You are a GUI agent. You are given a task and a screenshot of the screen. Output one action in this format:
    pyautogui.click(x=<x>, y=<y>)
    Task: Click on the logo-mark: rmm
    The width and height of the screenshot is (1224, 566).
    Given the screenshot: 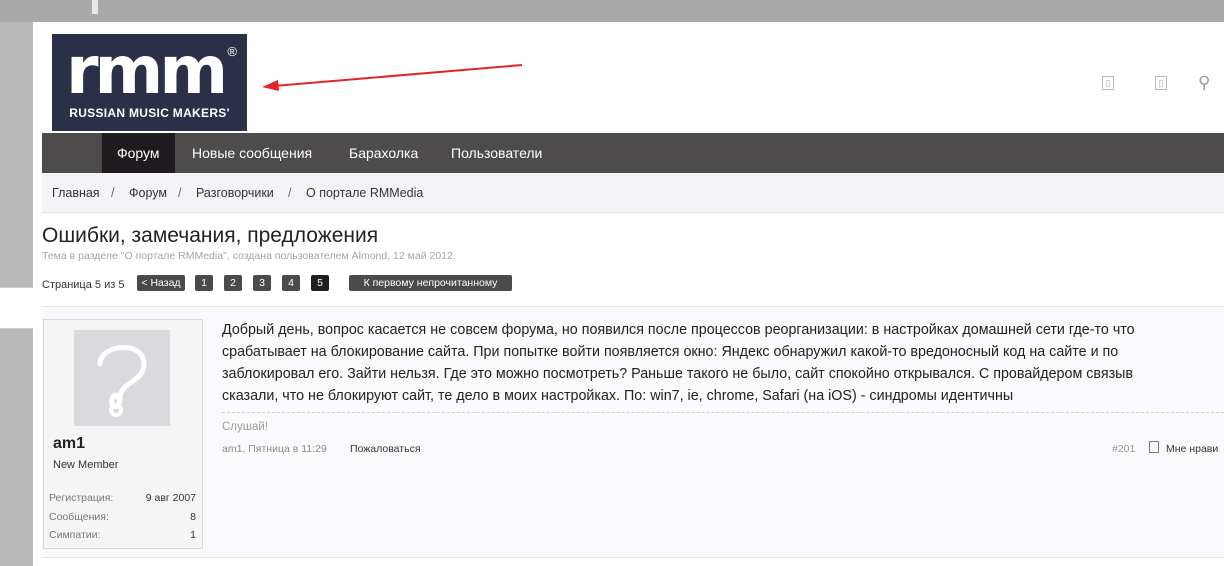 What is the action you would take?
    pyautogui.click(x=147, y=70)
    